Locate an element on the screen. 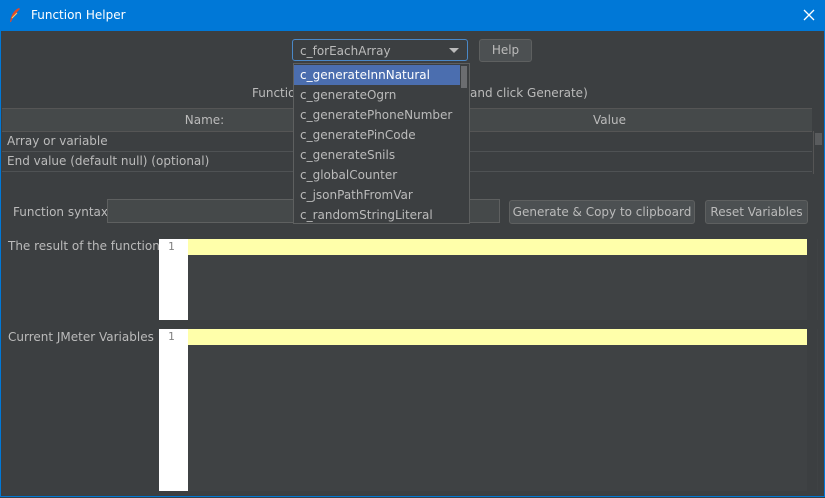 This screenshot has width=825, height=498. param-name: End value (default null) (optional) is located at coordinates (108, 161).